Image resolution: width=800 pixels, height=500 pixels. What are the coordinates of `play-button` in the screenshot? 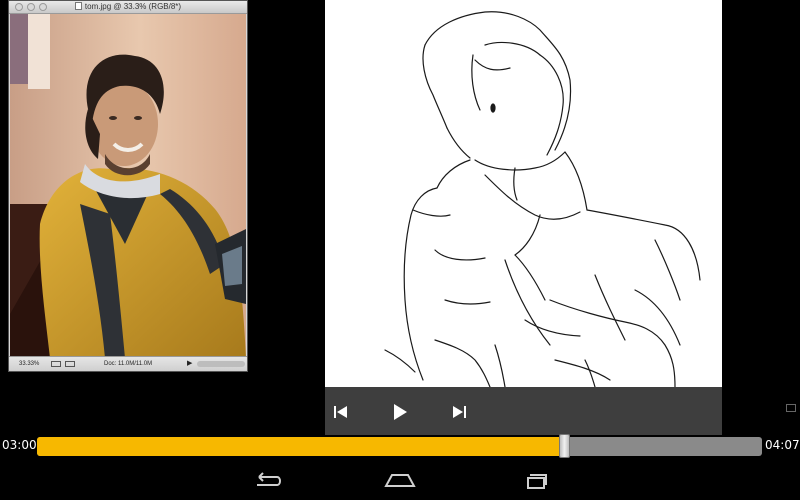 It's located at (399, 412).